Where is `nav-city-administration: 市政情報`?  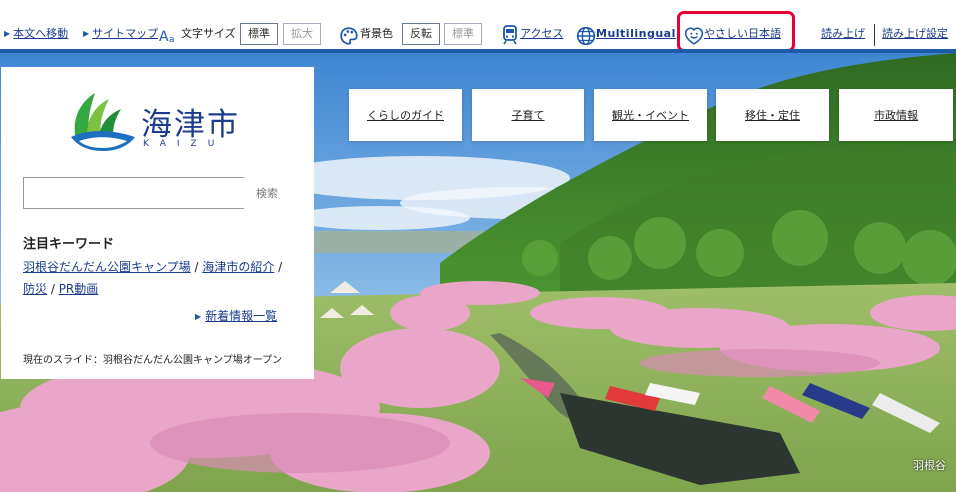 nav-city-administration: 市政情報 is located at coordinates (896, 115).